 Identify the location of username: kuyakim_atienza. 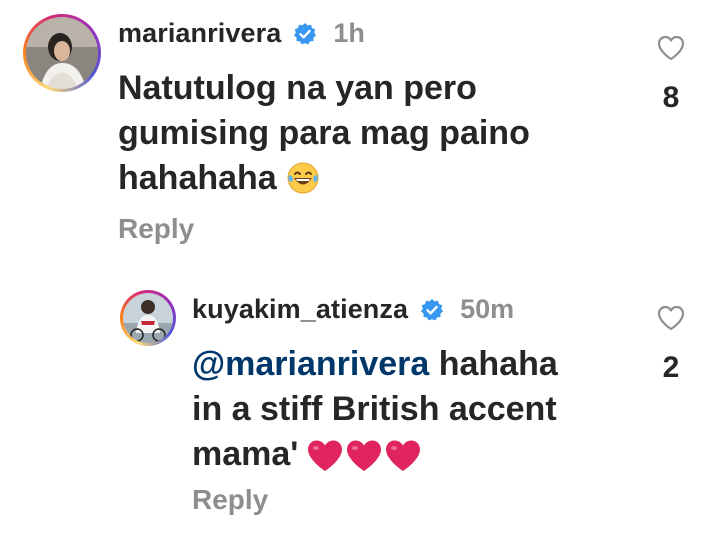
(300, 309).